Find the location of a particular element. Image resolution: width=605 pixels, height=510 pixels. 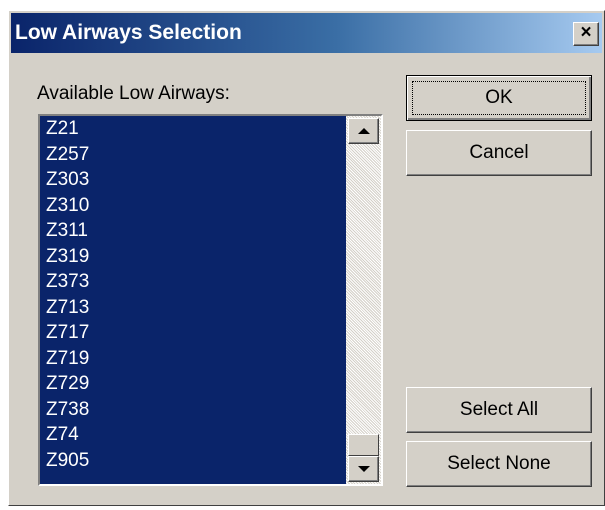

up-arrow-icon is located at coordinates (363, 131).